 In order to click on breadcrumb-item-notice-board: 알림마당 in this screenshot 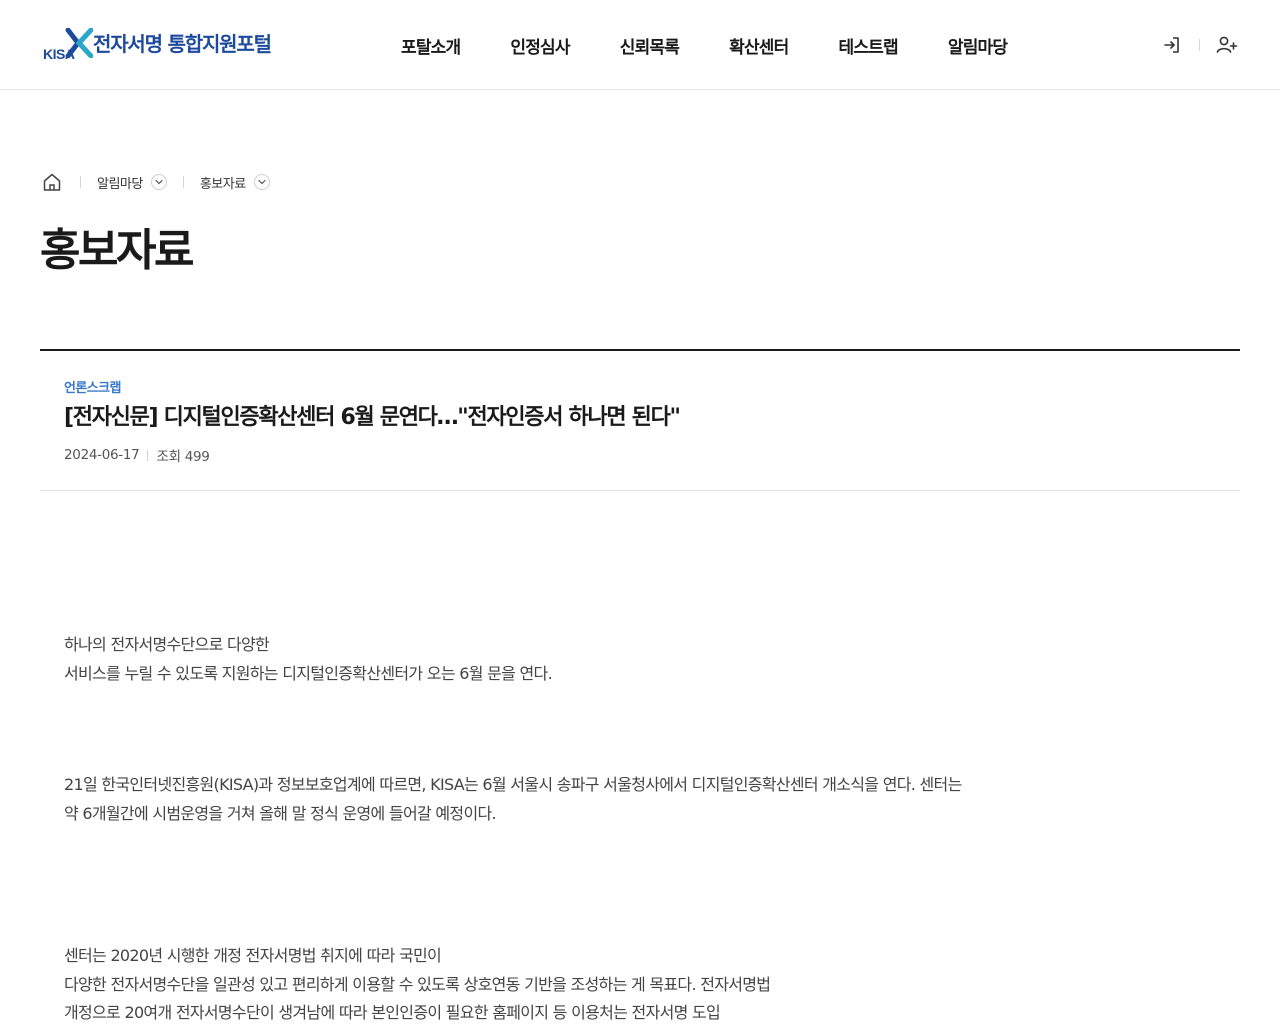, I will do `click(132, 182)`.